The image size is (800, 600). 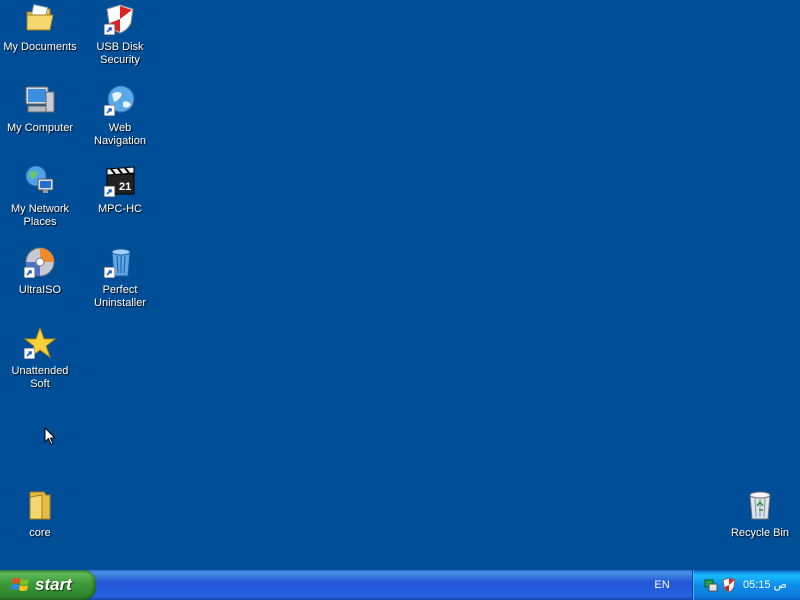 What do you see at coordinates (765, 585) in the screenshot?
I see `clock: 05:15 ص` at bounding box center [765, 585].